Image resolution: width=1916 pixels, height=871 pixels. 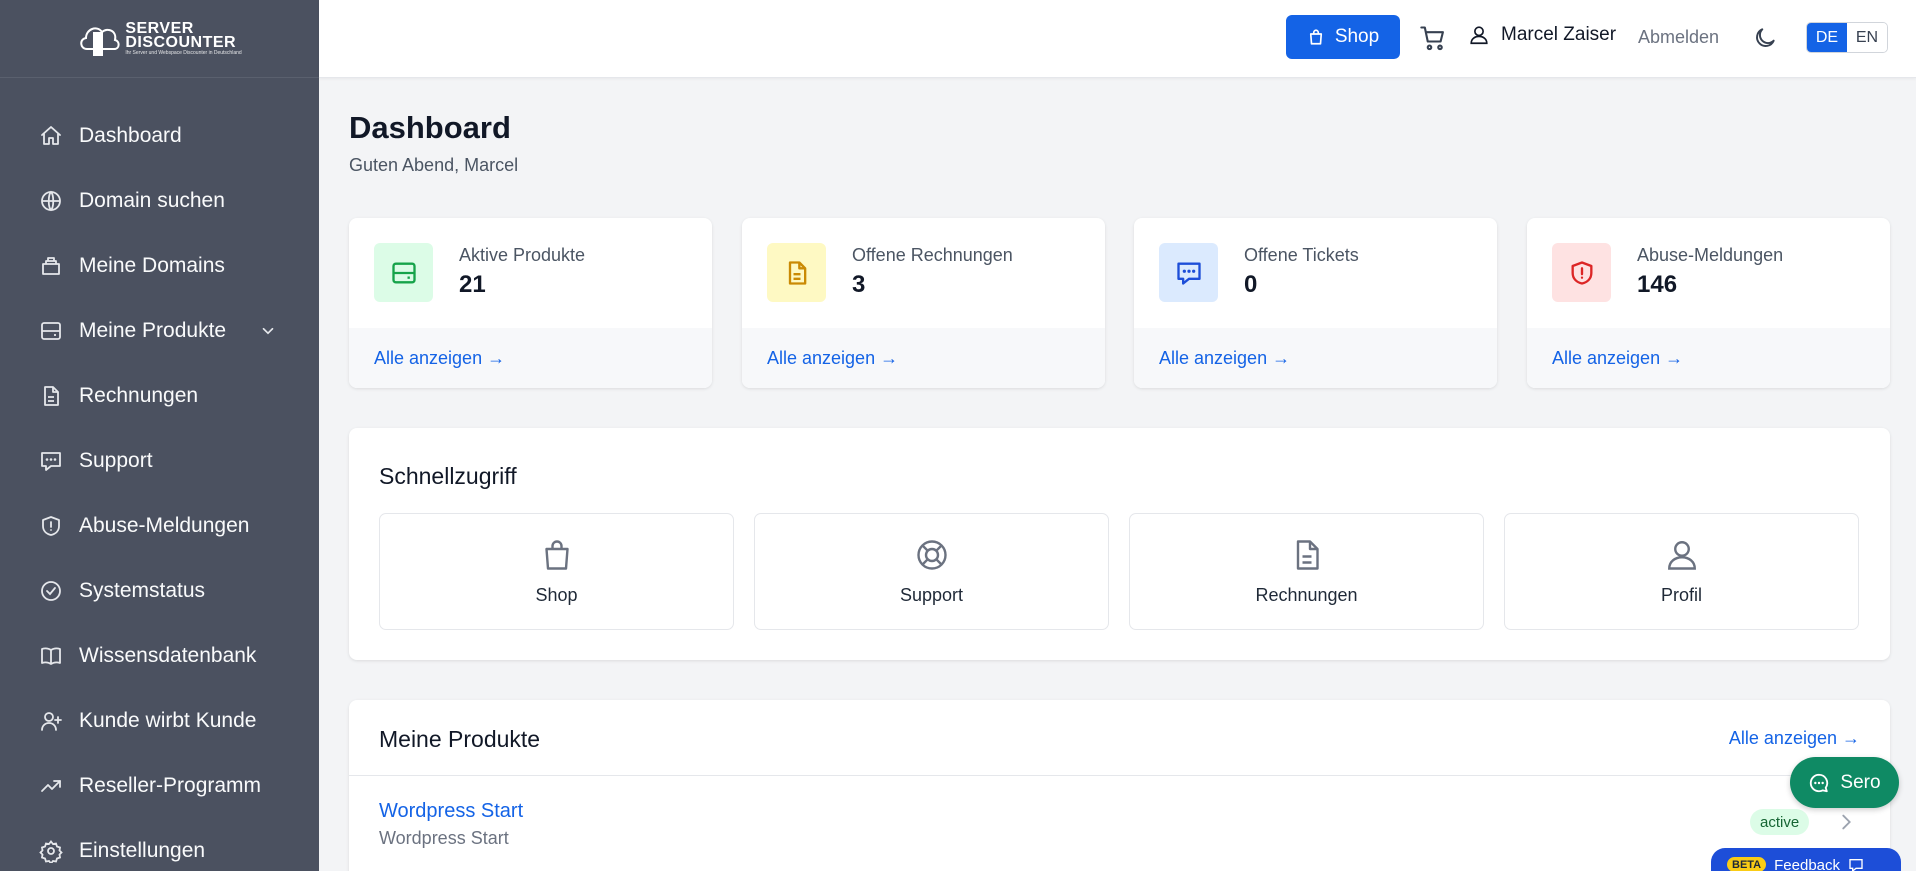 I want to click on cart-icon, so click(x=1433, y=38).